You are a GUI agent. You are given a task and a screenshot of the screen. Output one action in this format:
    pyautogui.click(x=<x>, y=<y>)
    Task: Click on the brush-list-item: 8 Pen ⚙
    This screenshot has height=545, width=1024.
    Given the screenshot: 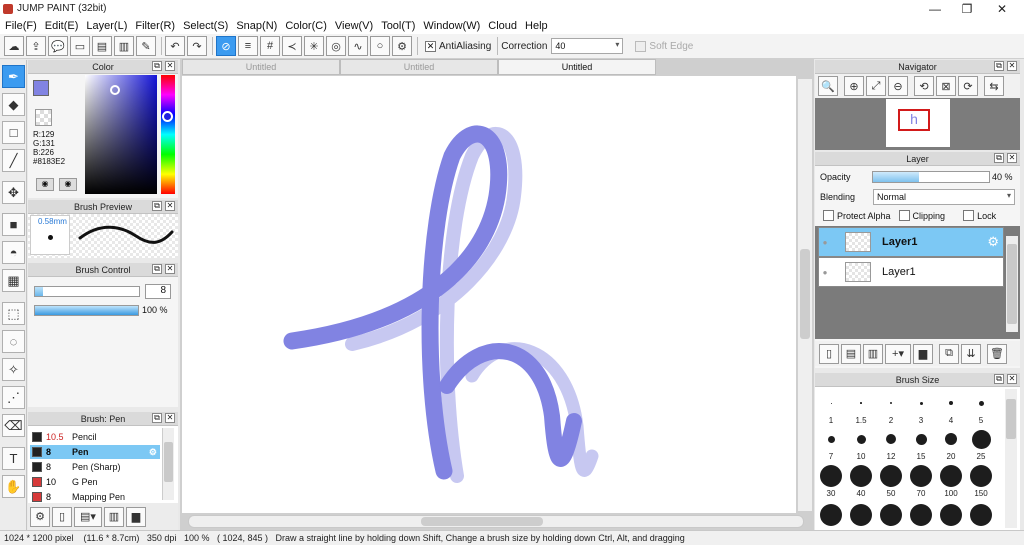 What is the action you would take?
    pyautogui.click(x=95, y=452)
    